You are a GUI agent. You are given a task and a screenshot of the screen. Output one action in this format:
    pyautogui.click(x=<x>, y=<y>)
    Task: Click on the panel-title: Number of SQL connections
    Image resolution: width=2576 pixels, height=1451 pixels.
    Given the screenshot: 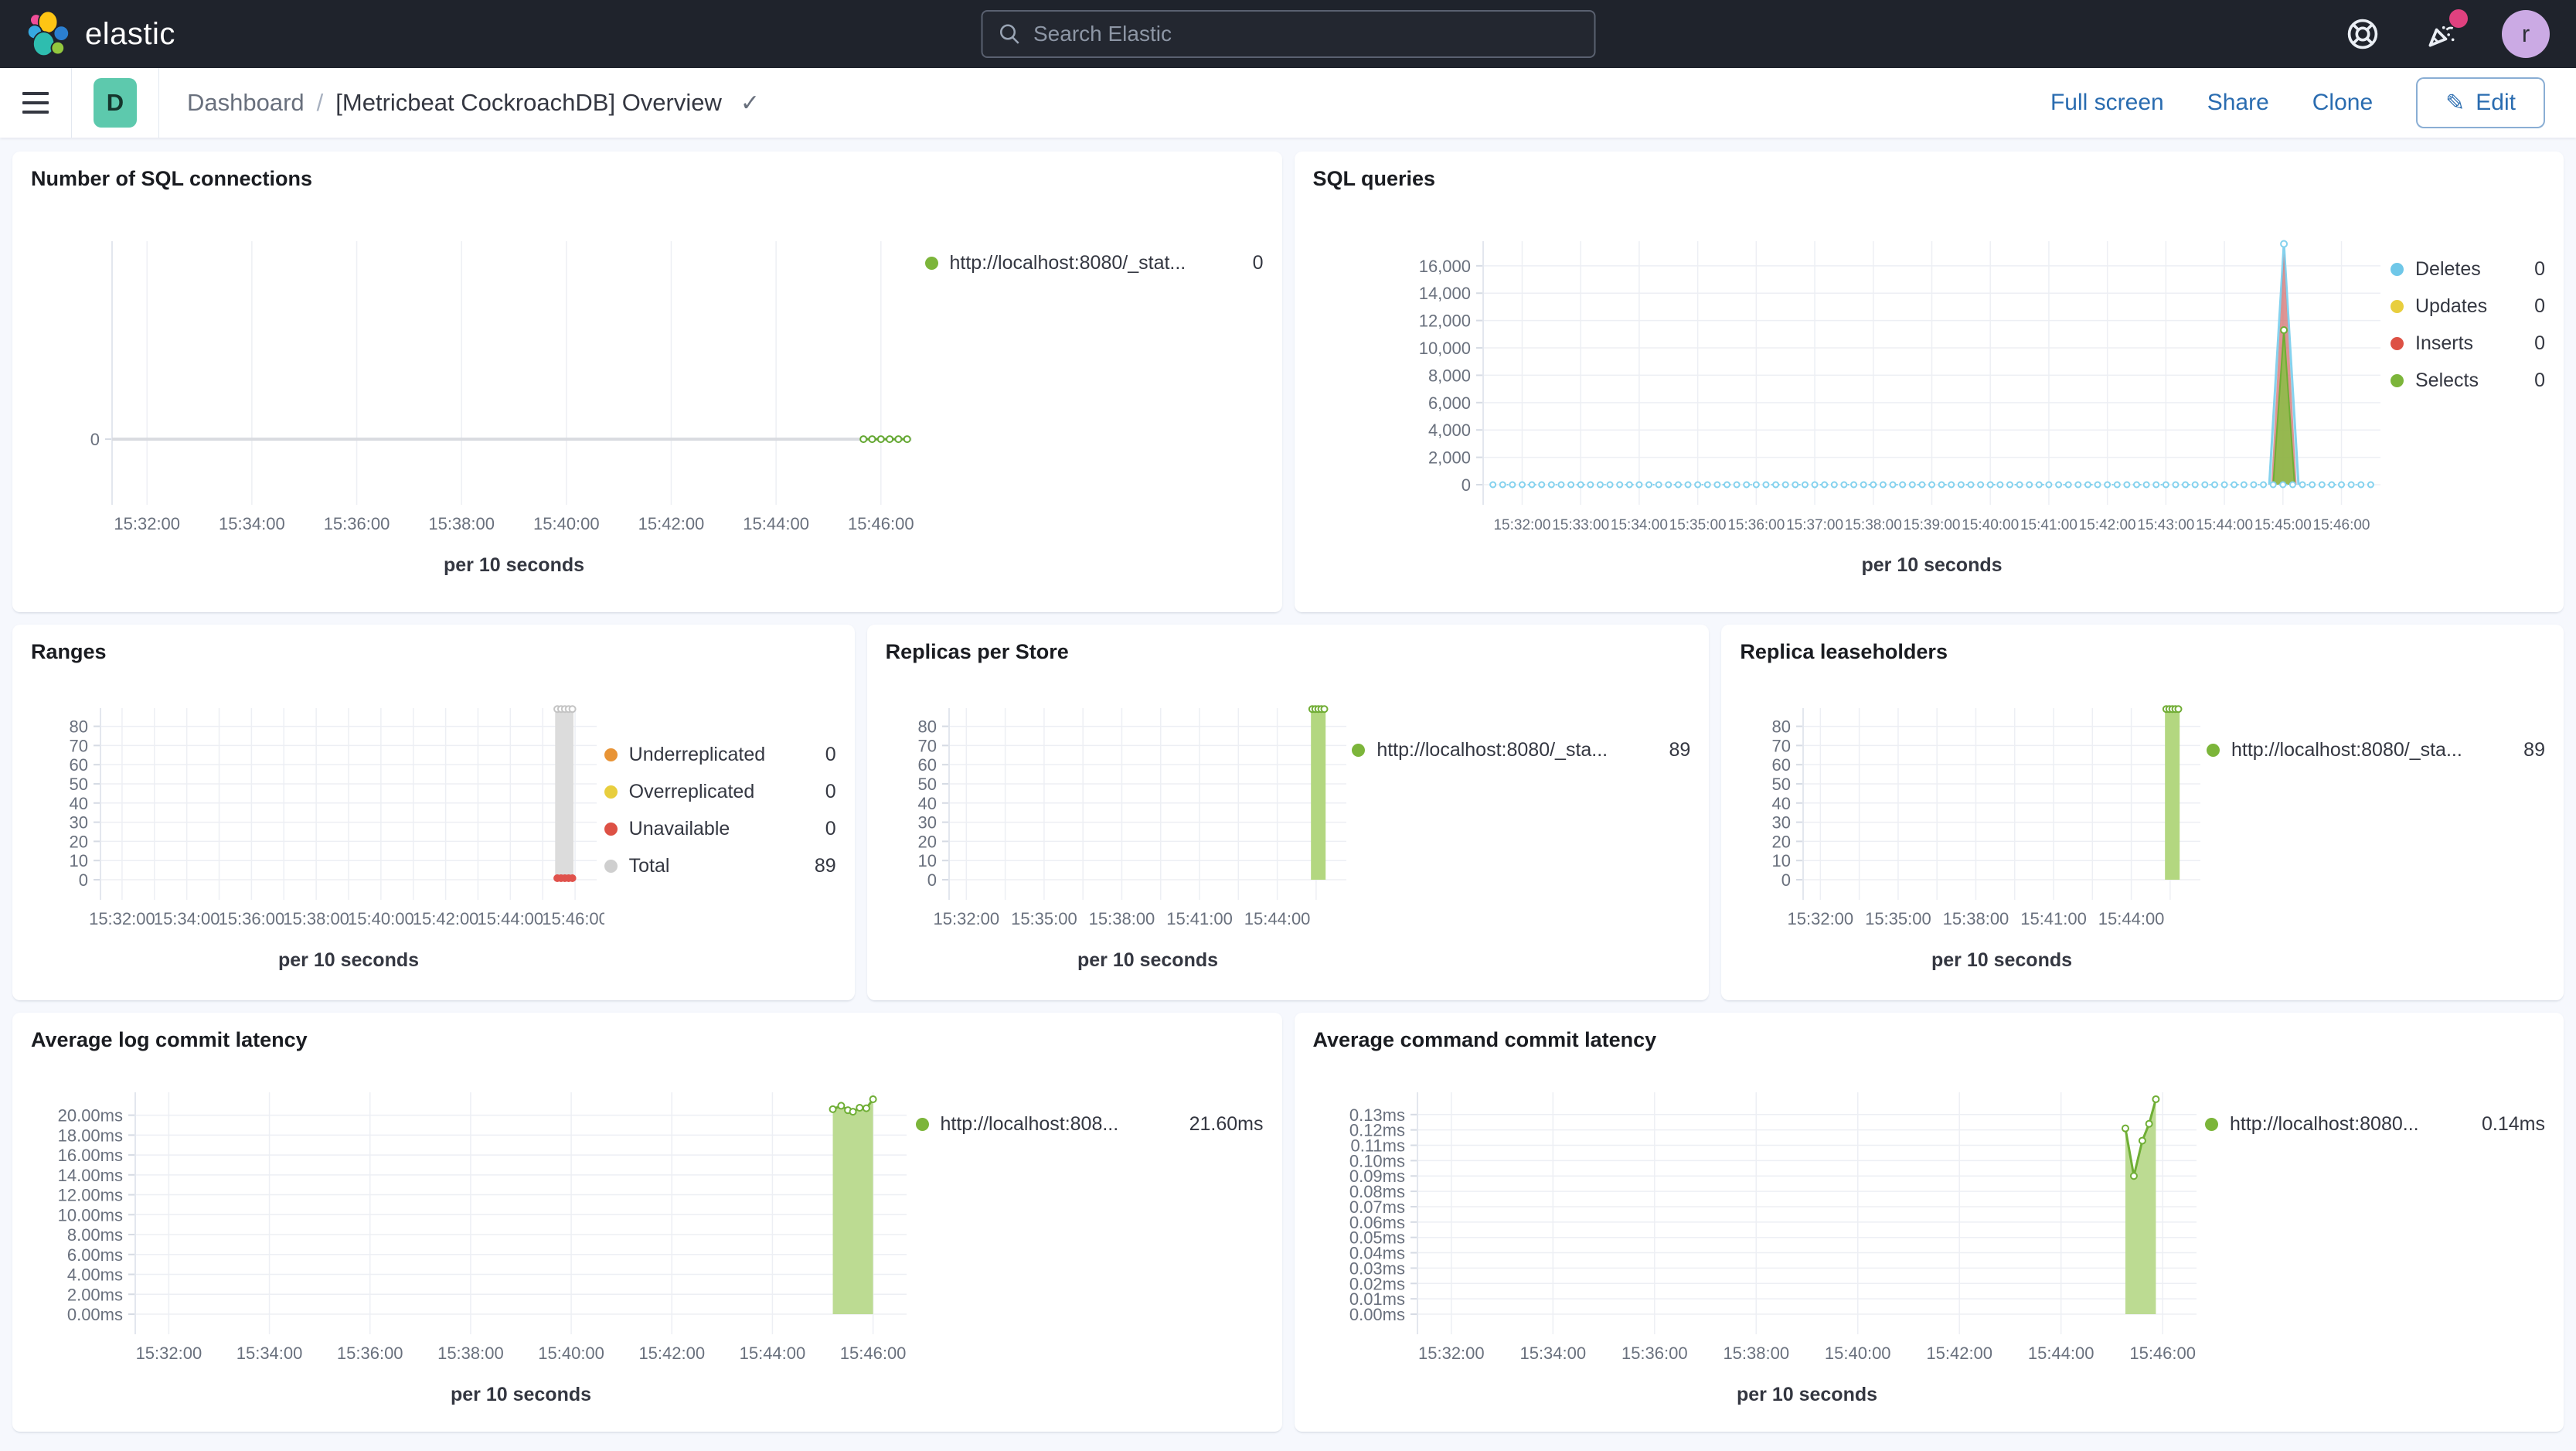 What is the action you would take?
    pyautogui.click(x=172, y=178)
    